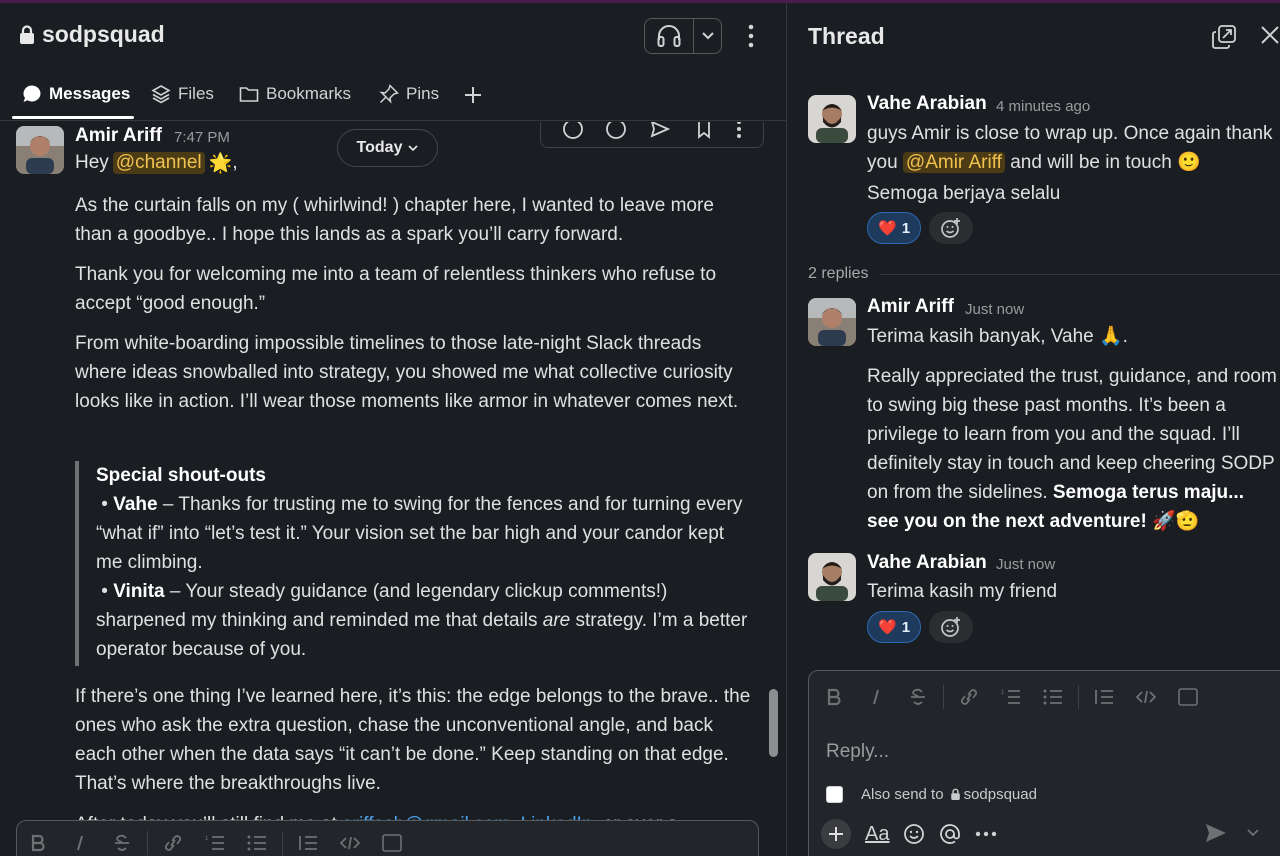 Image resolution: width=1280 pixels, height=856 pixels. I want to click on scrollbar-thumb, so click(773, 723).